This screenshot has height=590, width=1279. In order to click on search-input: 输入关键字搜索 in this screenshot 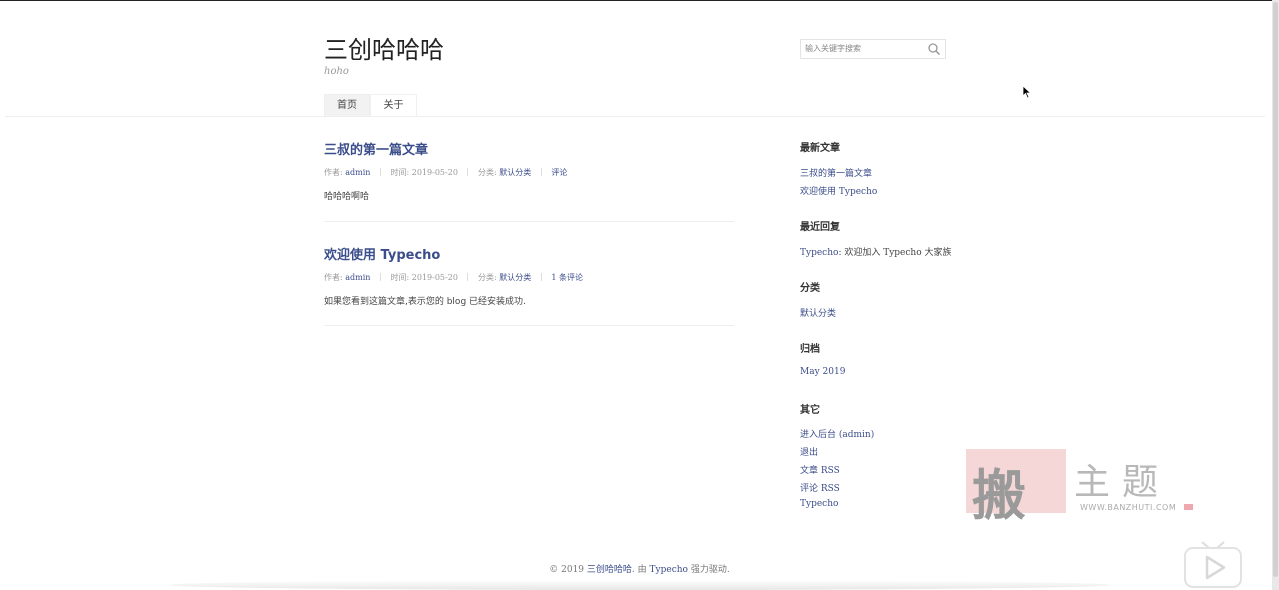, I will do `click(833, 48)`.